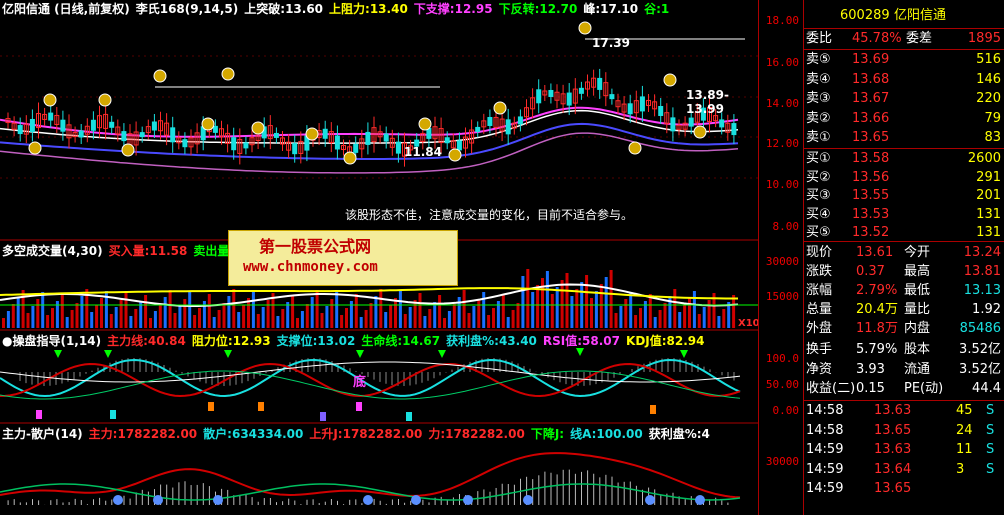  Describe the element at coordinates (581, 341) in the screenshot. I see `oper-header-item: RSI值:58.07` at that location.